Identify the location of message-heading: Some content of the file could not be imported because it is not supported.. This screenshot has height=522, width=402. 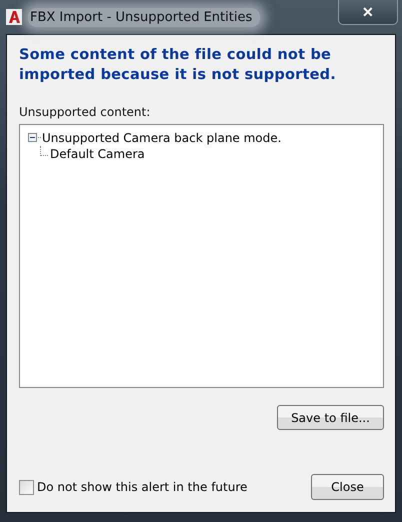
(178, 65).